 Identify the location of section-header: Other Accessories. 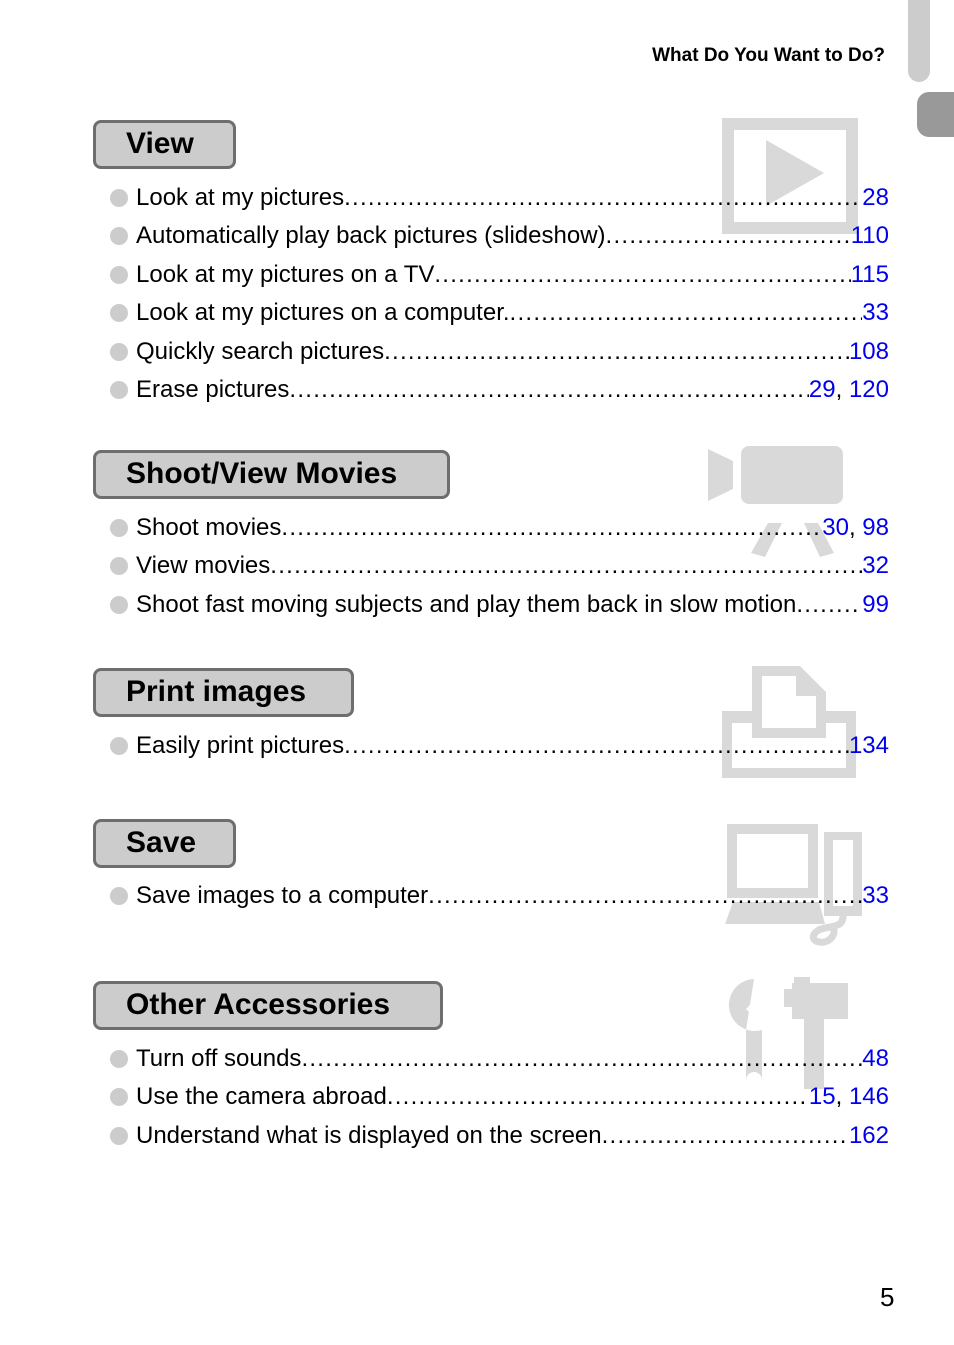
(268, 1005).